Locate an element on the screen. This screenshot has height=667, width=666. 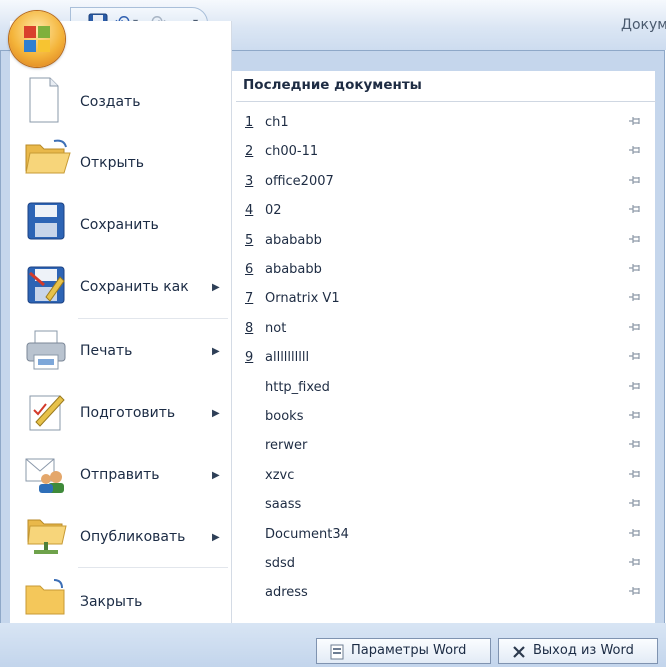
recent-document-name: office2007 is located at coordinates (299, 181).